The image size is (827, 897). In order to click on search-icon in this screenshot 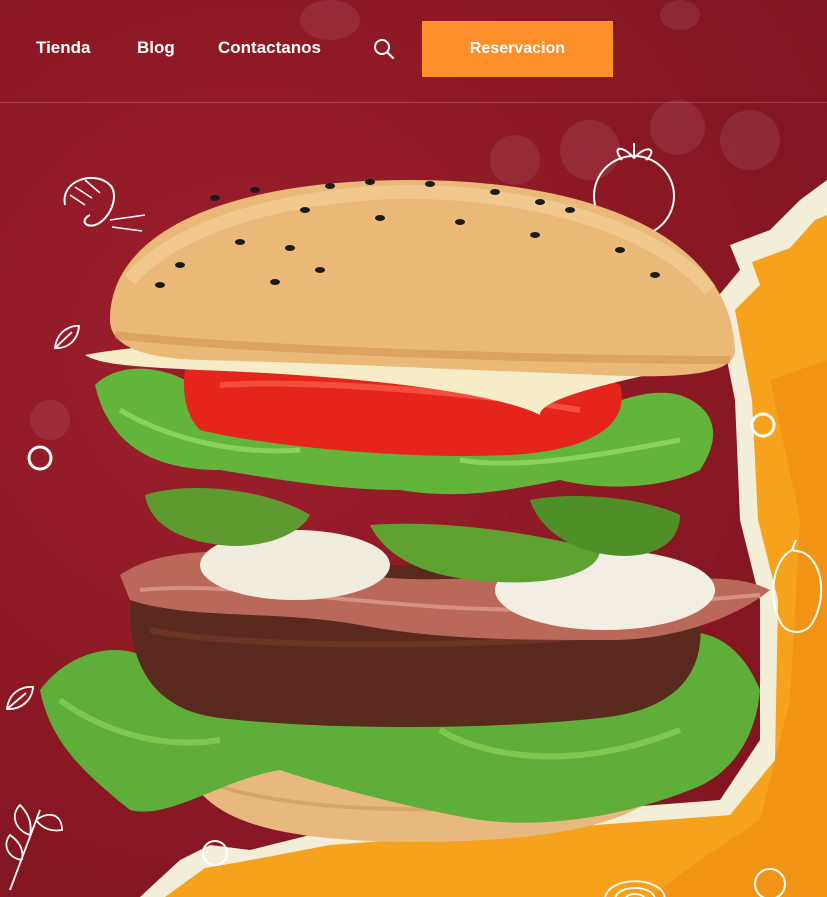, I will do `click(384, 49)`.